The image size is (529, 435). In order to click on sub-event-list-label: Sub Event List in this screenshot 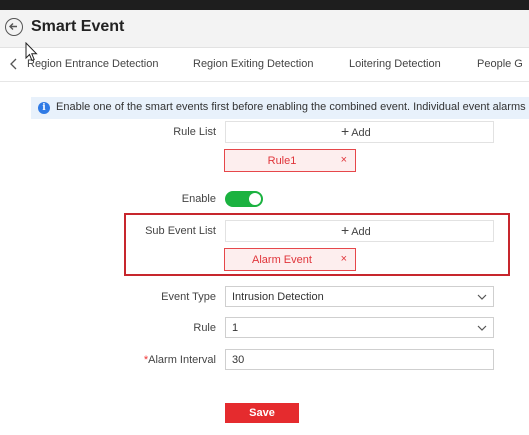, I will do `click(180, 231)`.